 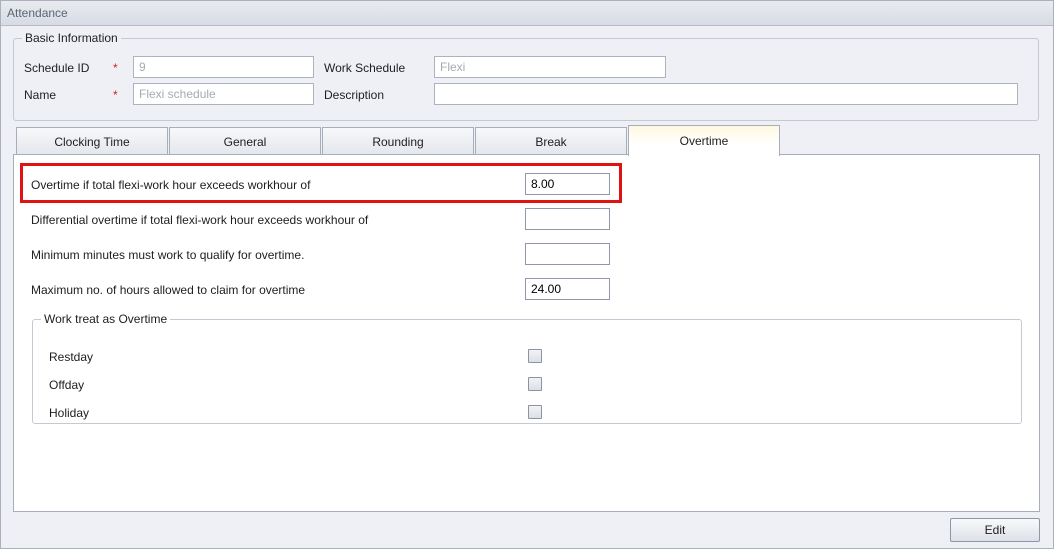 I want to click on schedule-id-required-mark: *, so click(x=115, y=68).